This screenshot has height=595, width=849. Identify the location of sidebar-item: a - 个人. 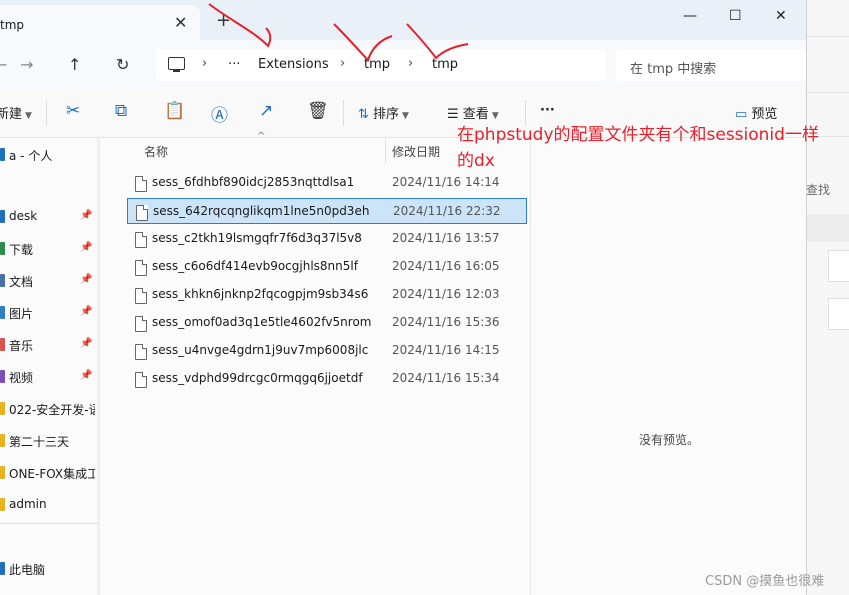
(50, 155).